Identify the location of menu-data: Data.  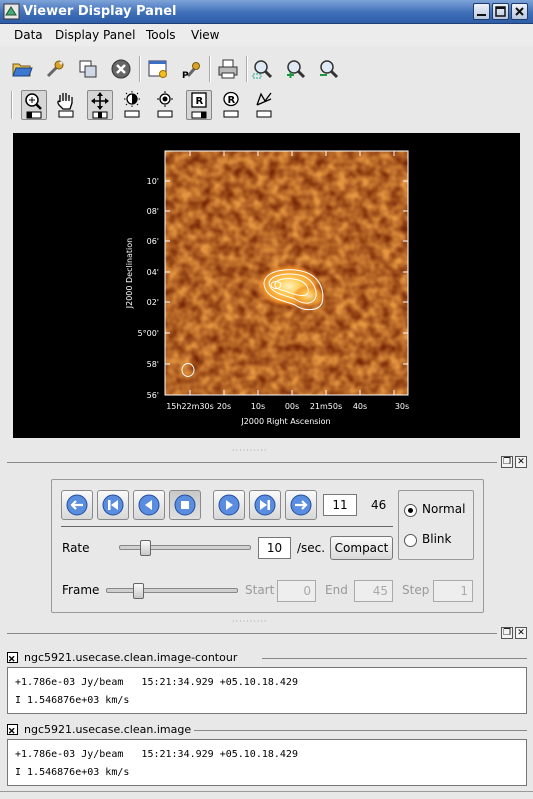
(28, 35).